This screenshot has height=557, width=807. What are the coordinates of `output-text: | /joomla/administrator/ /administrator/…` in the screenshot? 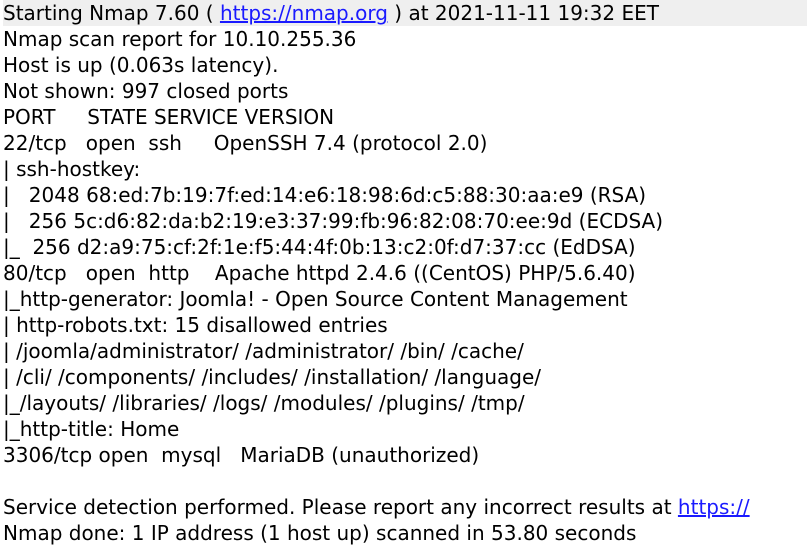 It's located at (263, 351).